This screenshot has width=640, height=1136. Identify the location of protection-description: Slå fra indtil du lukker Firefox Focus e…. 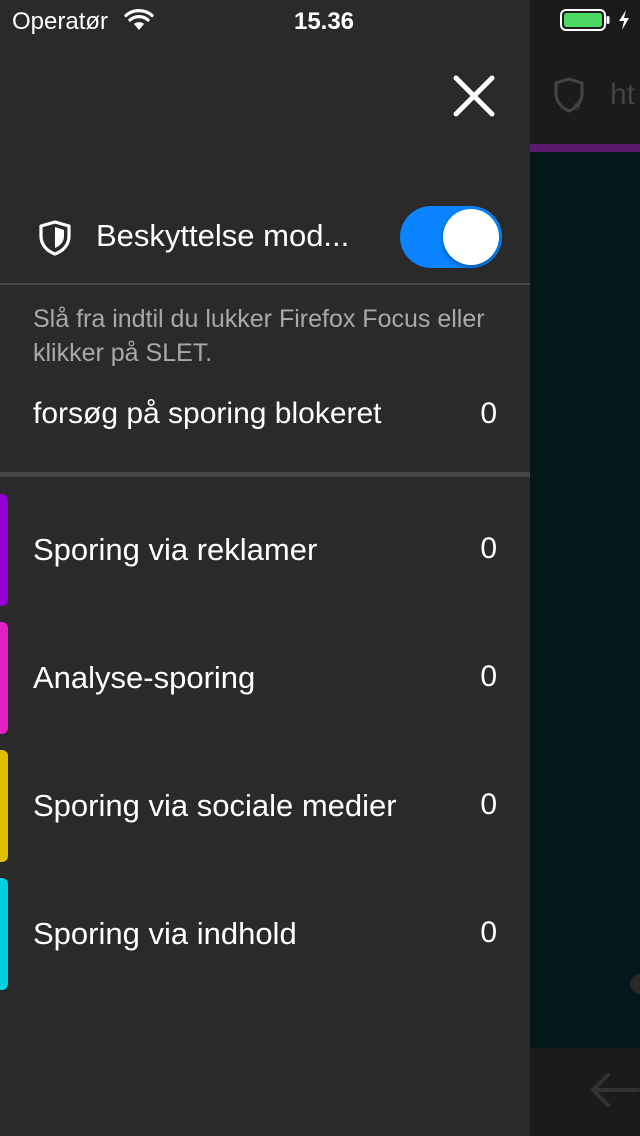
(259, 336).